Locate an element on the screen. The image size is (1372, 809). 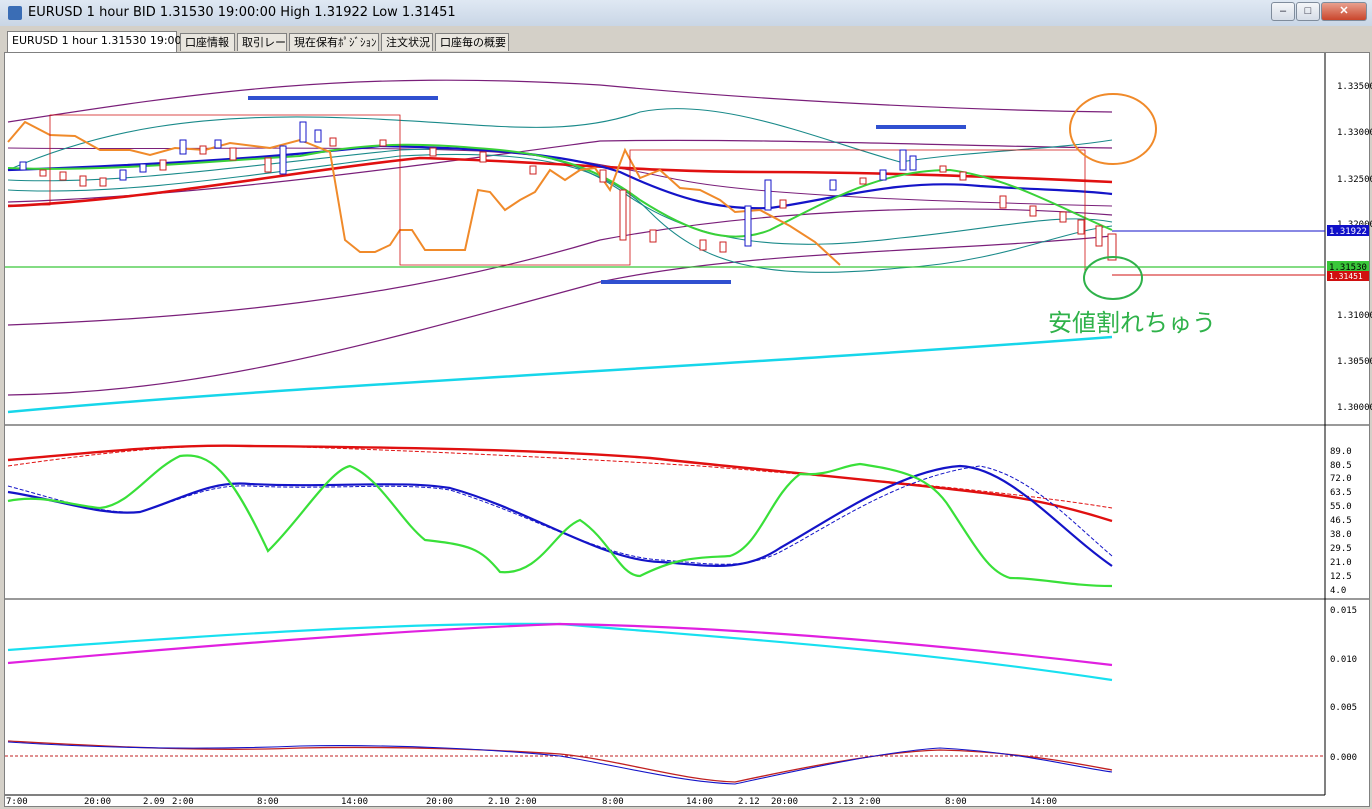
macd-tick: 0.005 is located at coordinates (1343, 708).